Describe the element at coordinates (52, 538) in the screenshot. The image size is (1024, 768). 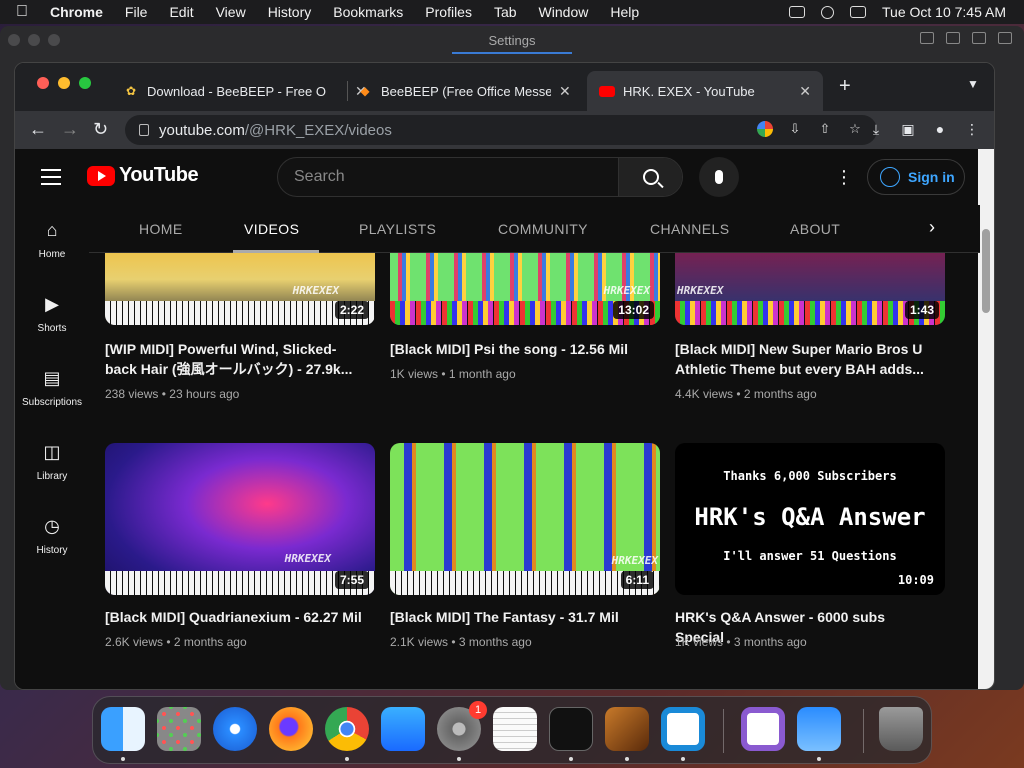
I see `nav-history: ◷ History` at that location.